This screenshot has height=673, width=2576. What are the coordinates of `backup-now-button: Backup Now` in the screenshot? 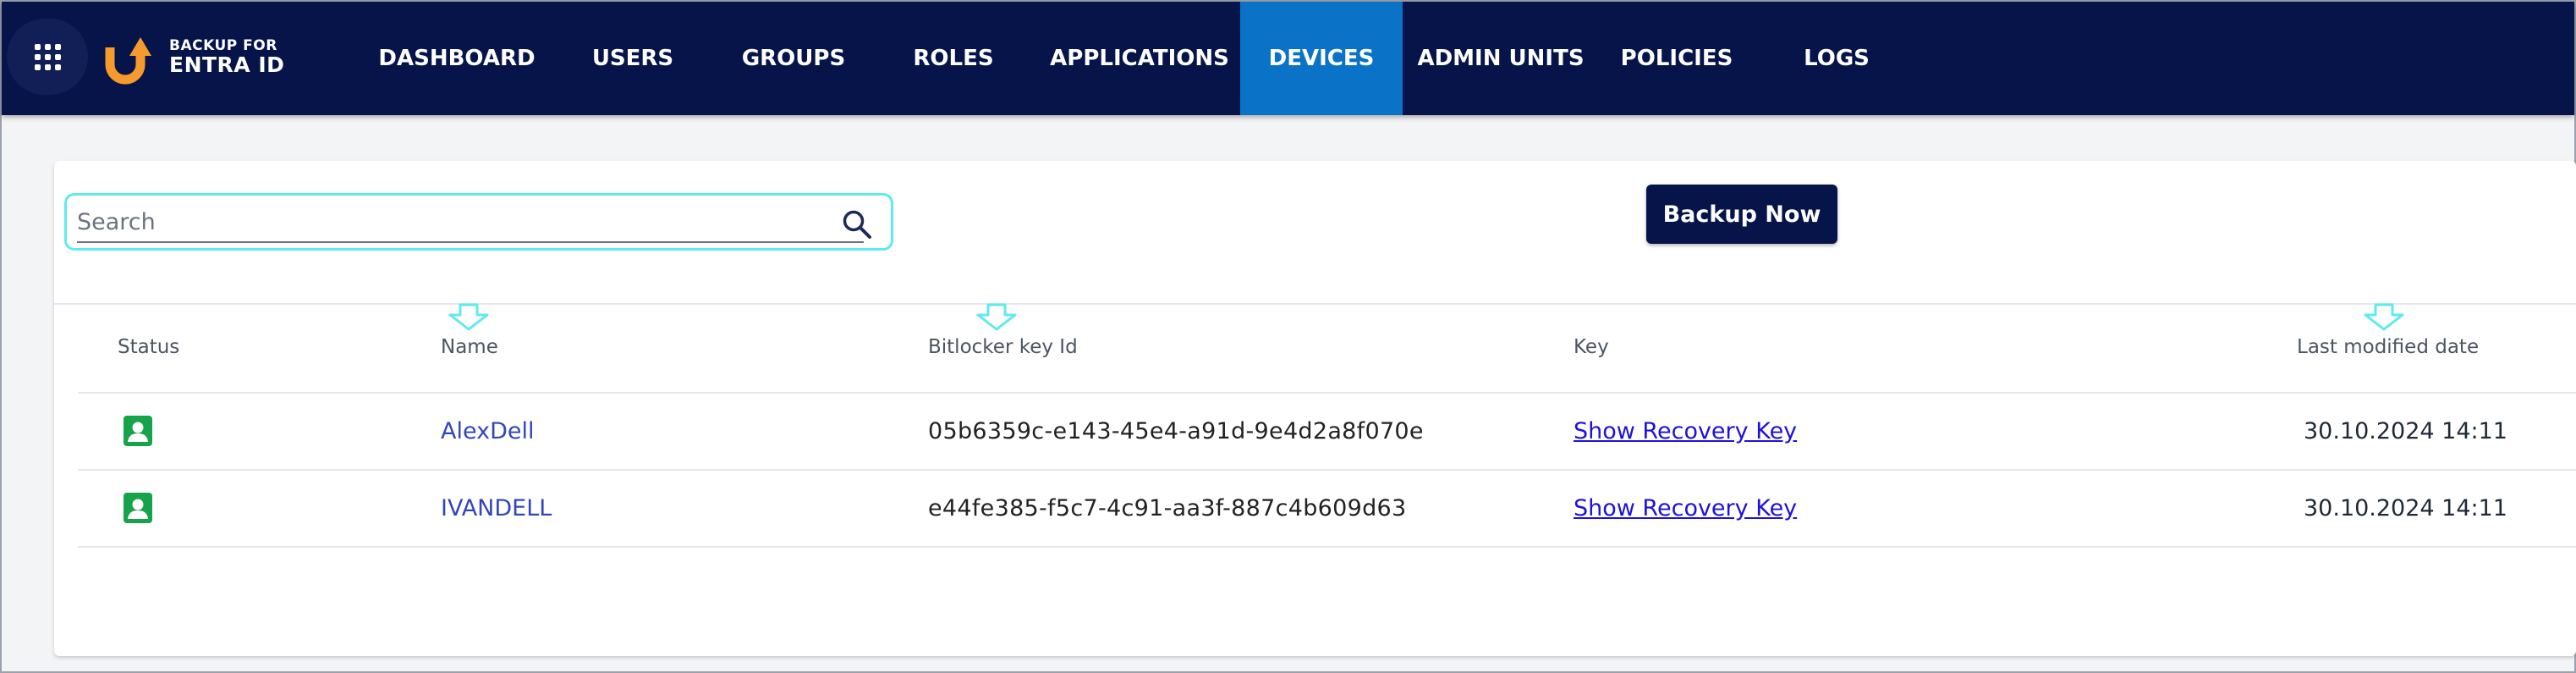 It's located at (1741, 215).